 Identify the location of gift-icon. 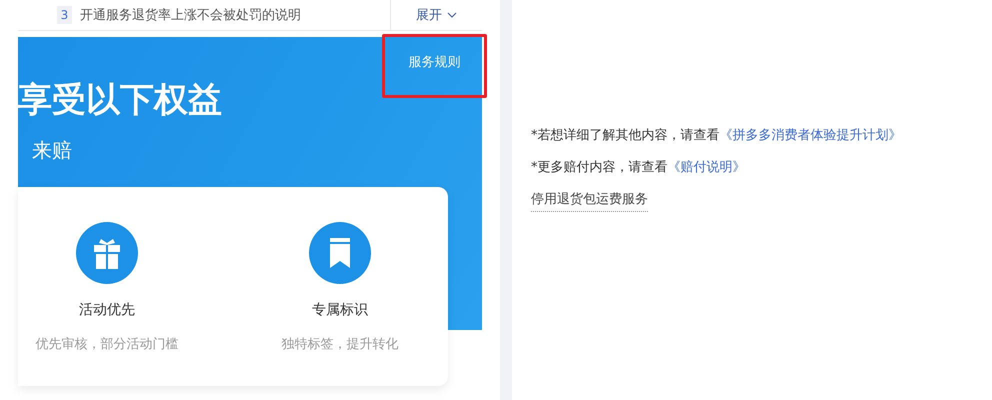
(107, 253).